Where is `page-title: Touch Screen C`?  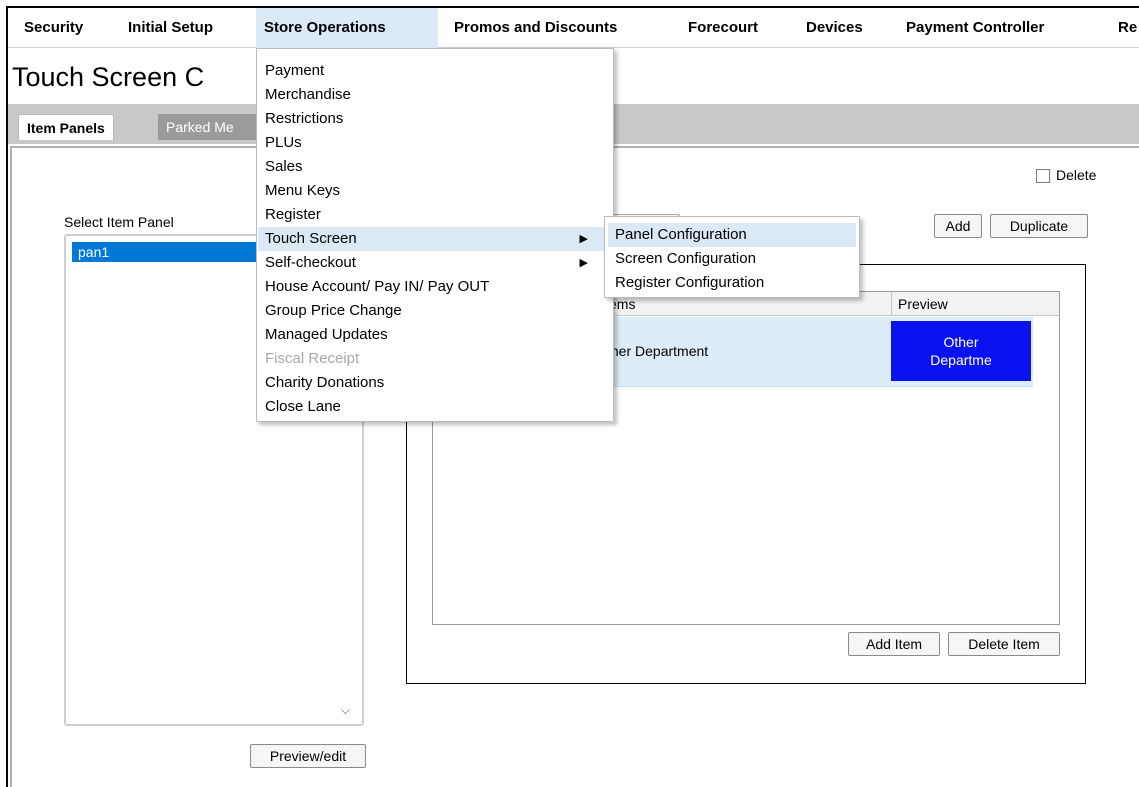 page-title: Touch Screen C is located at coordinates (108, 77).